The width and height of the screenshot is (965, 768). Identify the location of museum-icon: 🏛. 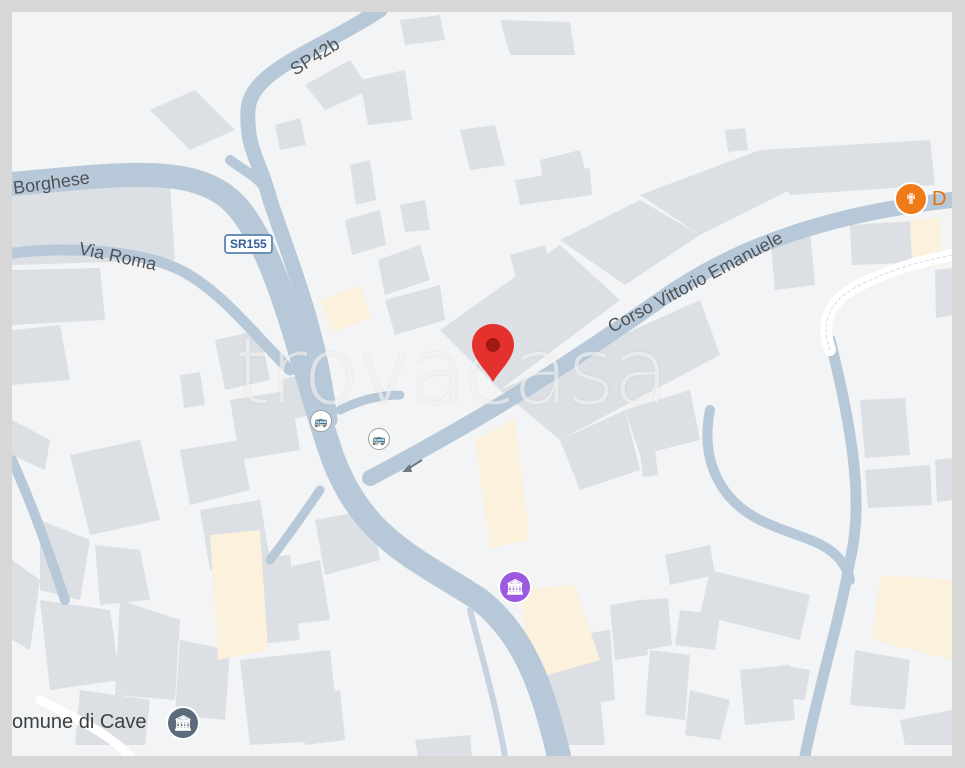
(515, 587).